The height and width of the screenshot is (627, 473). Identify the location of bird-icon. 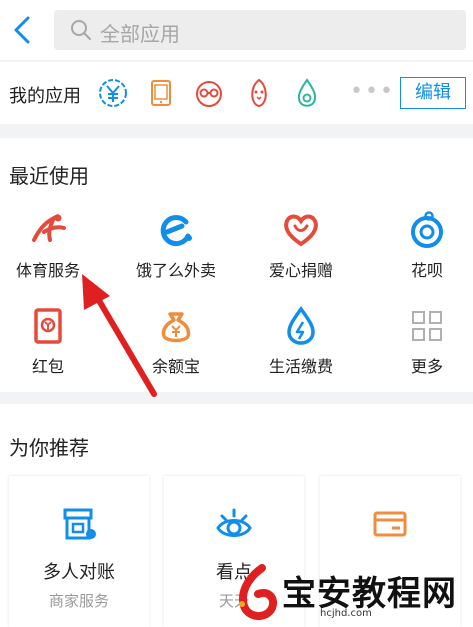
(259, 93).